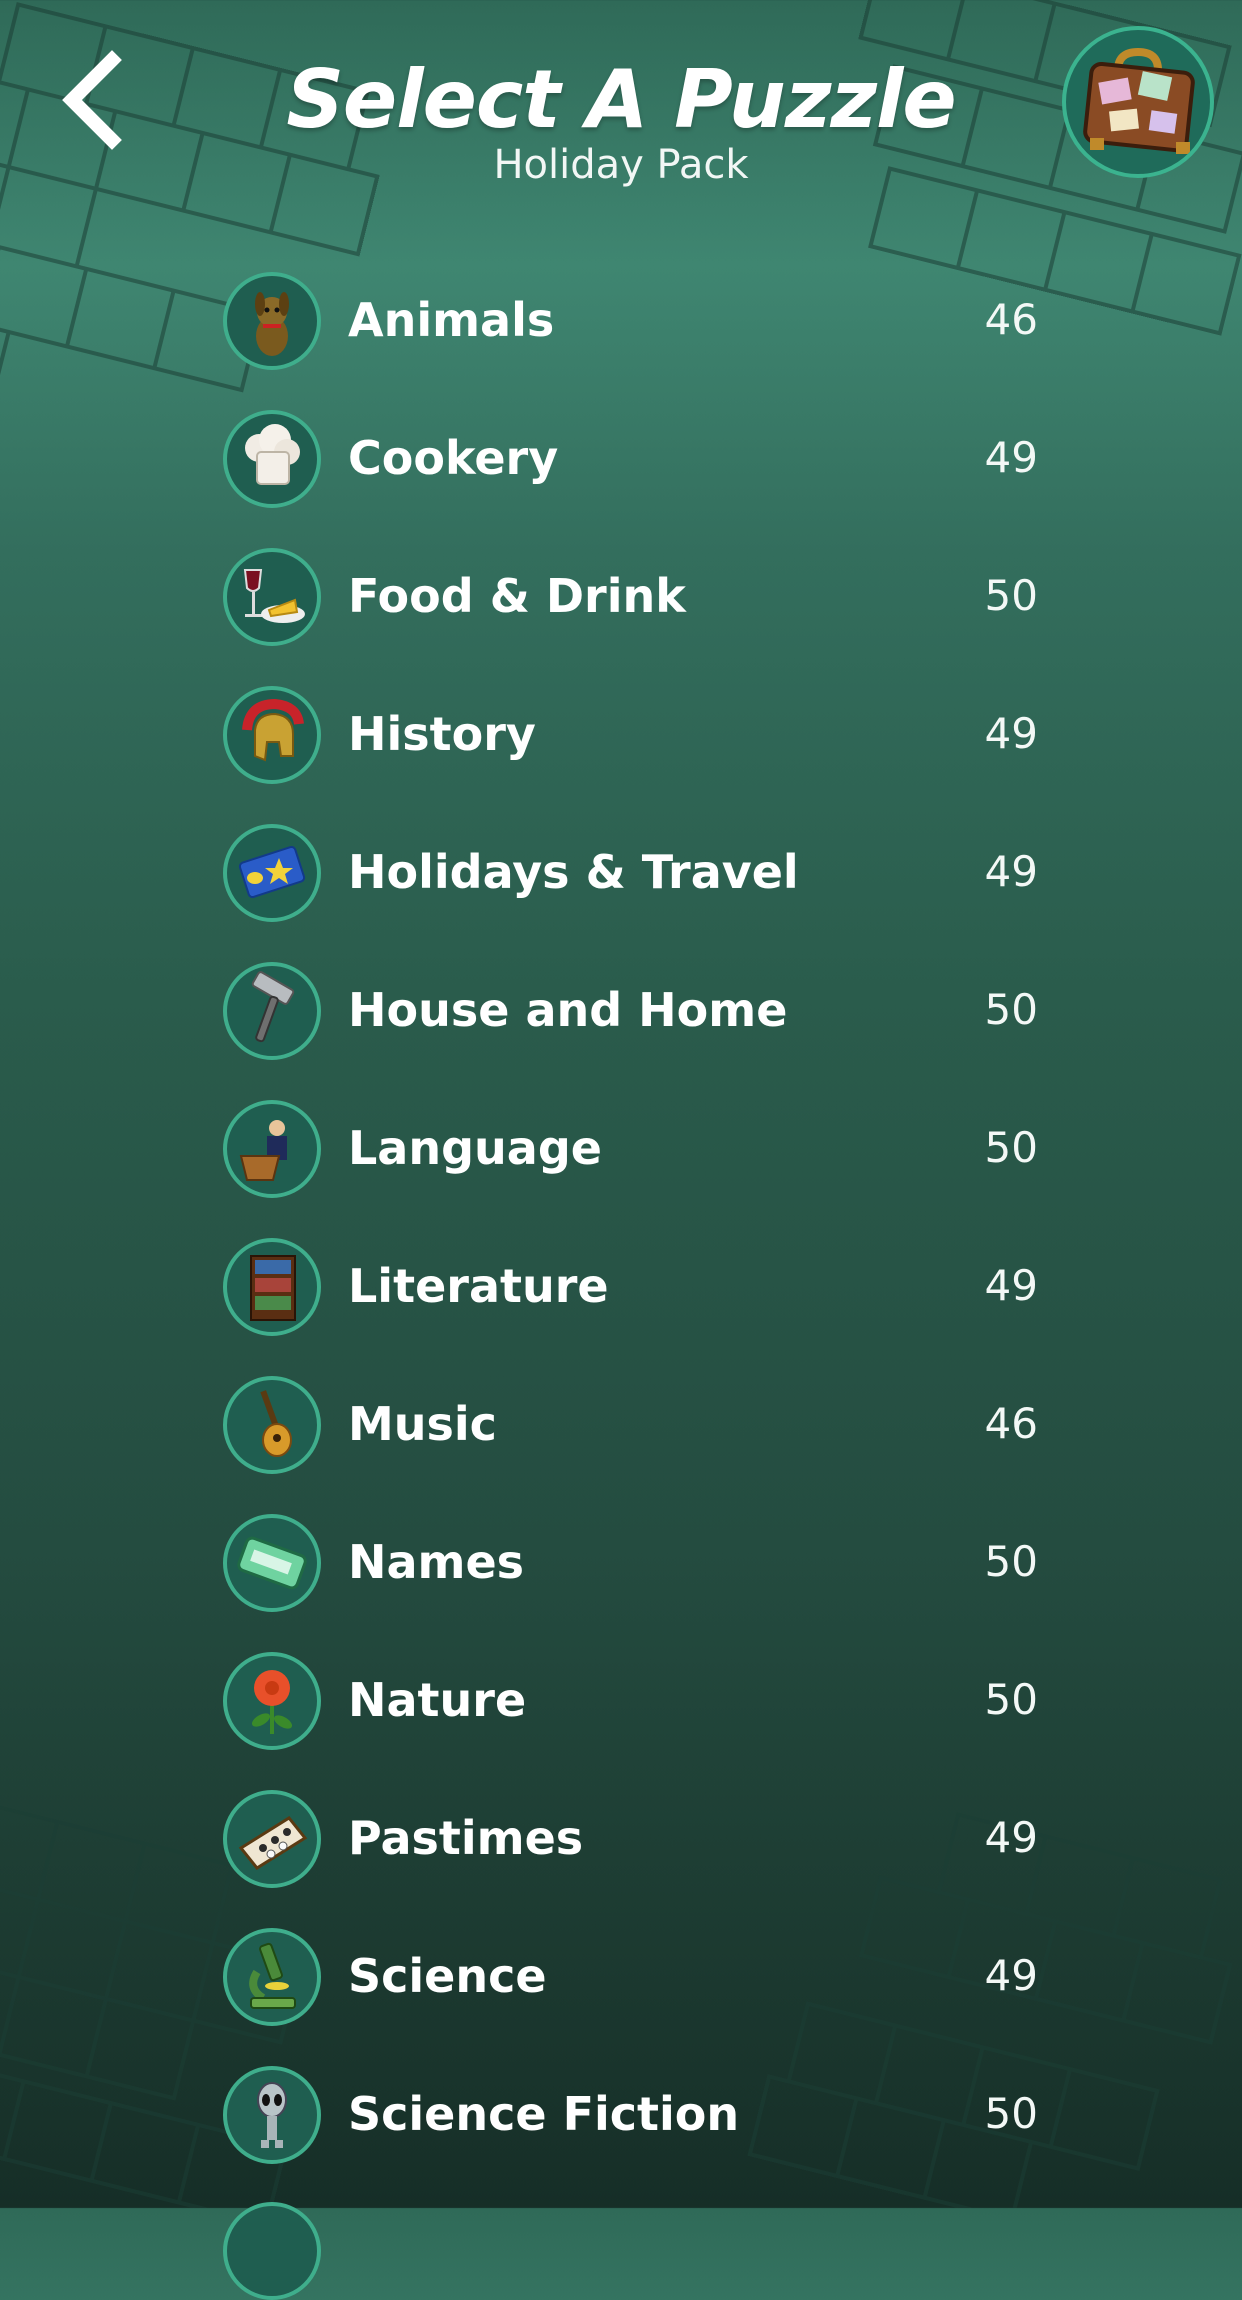 Image resolution: width=1242 pixels, height=2300 pixels. I want to click on flower-icon, so click(272, 1702).